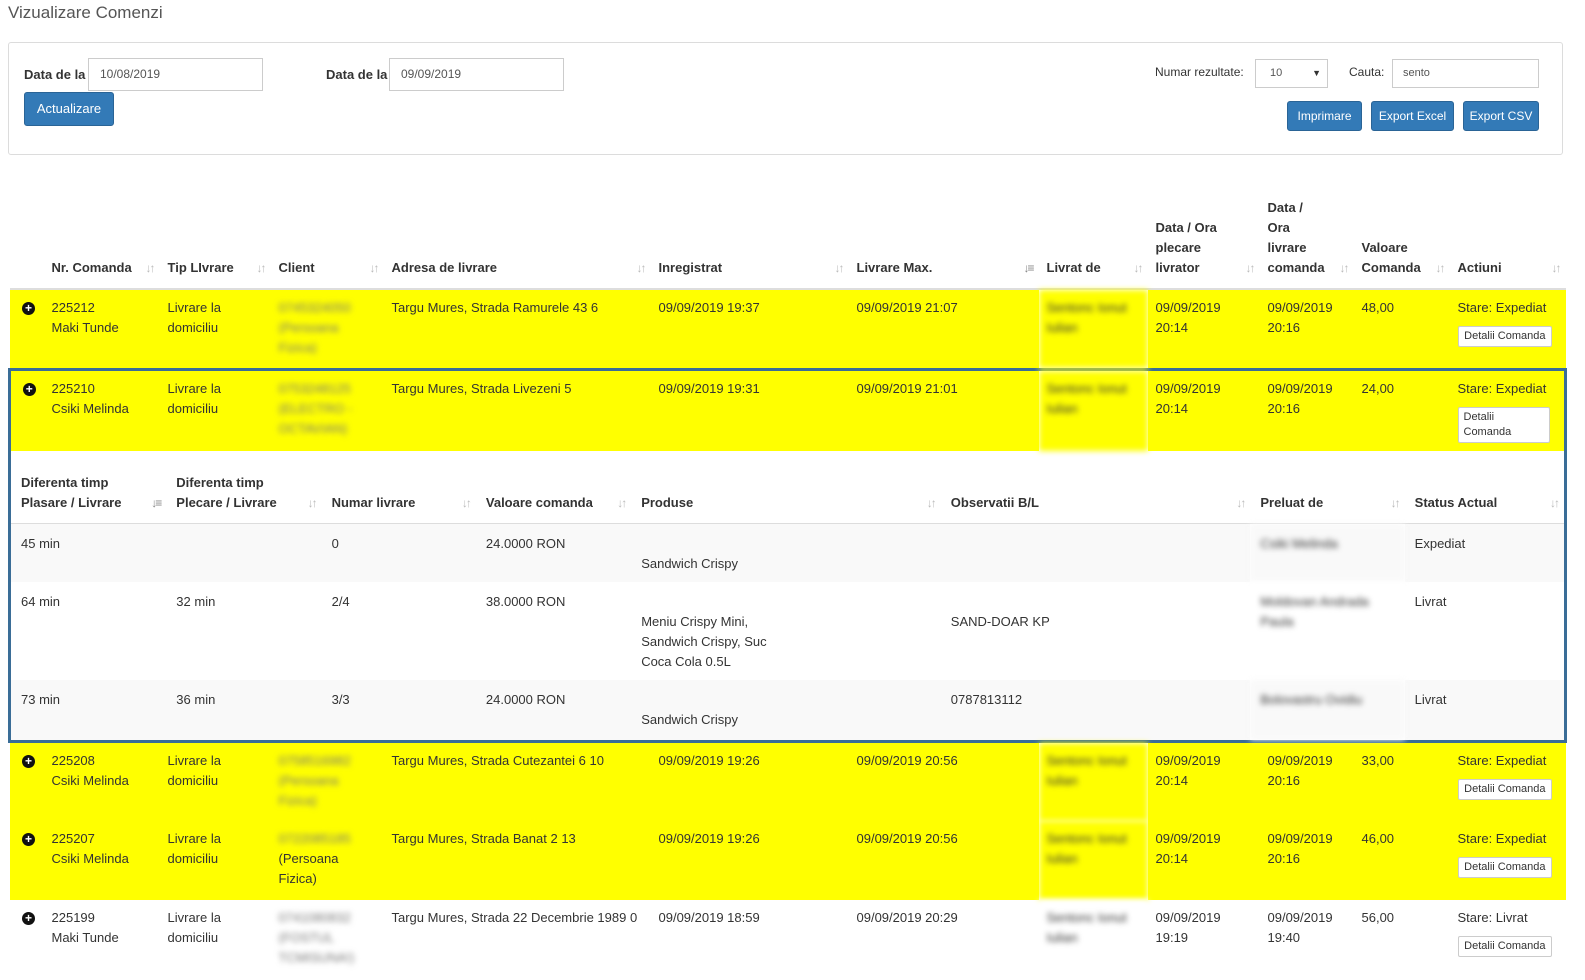  Describe the element at coordinates (1412, 116) in the screenshot. I see `export-excel-button: Export Excel` at that location.